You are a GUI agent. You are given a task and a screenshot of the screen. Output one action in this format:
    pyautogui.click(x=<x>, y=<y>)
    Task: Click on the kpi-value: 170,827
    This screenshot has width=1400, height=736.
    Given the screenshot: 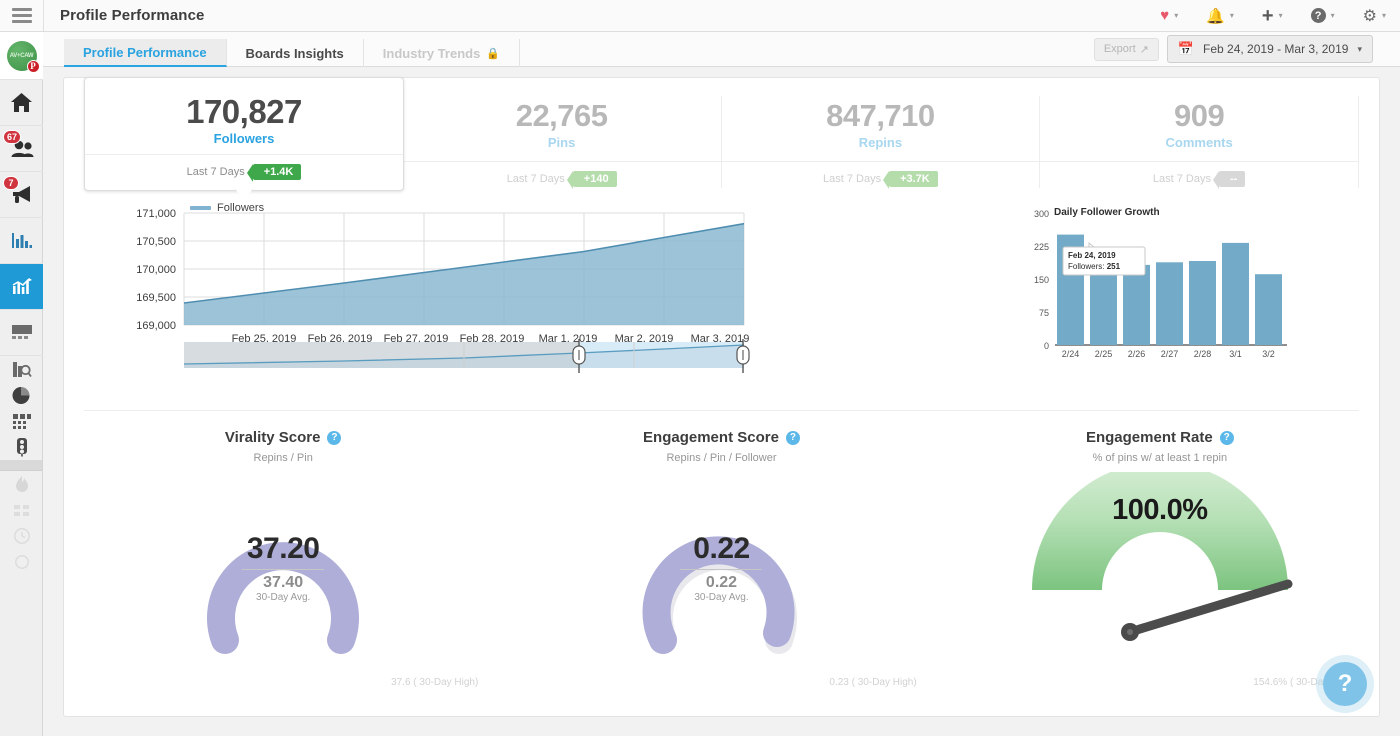 What is the action you would take?
    pyautogui.click(x=244, y=111)
    